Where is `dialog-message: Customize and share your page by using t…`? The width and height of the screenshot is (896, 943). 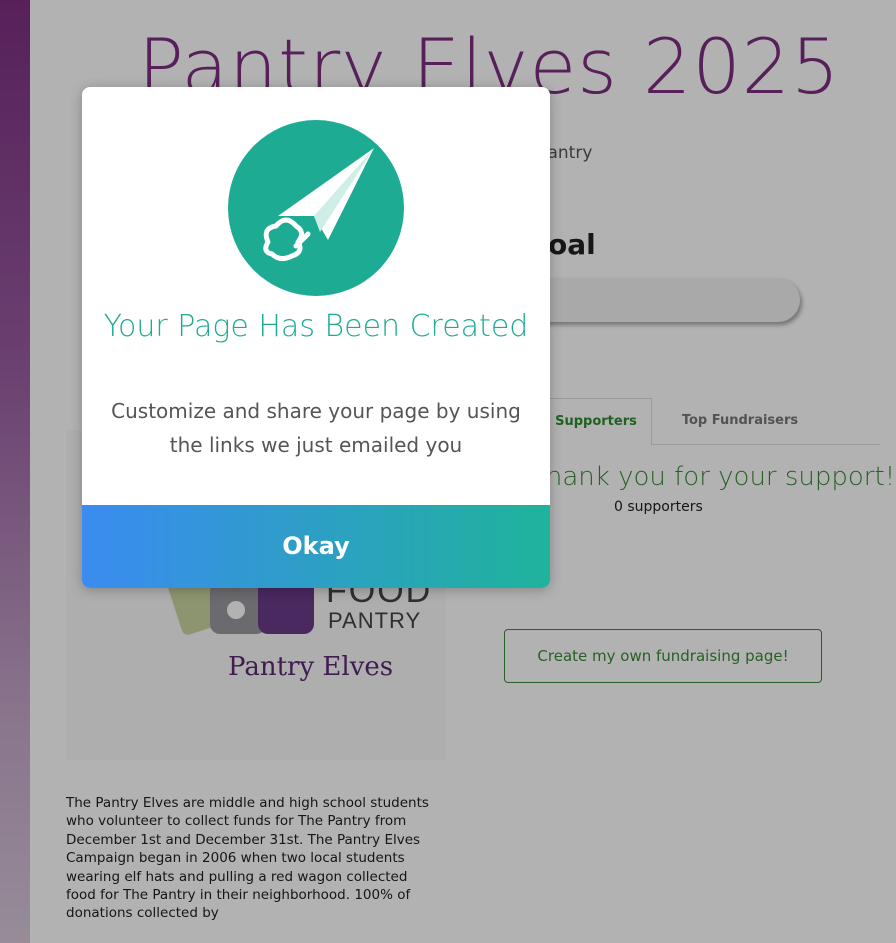 dialog-message: Customize and share your page by using t… is located at coordinates (316, 428).